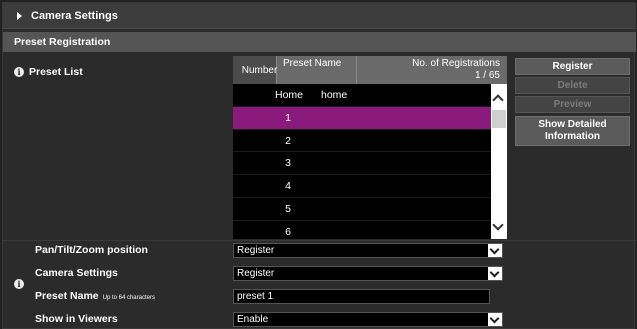 The width and height of the screenshot is (637, 329). Describe the element at coordinates (572, 136) in the screenshot. I see `detail-button-line2: Information` at that location.